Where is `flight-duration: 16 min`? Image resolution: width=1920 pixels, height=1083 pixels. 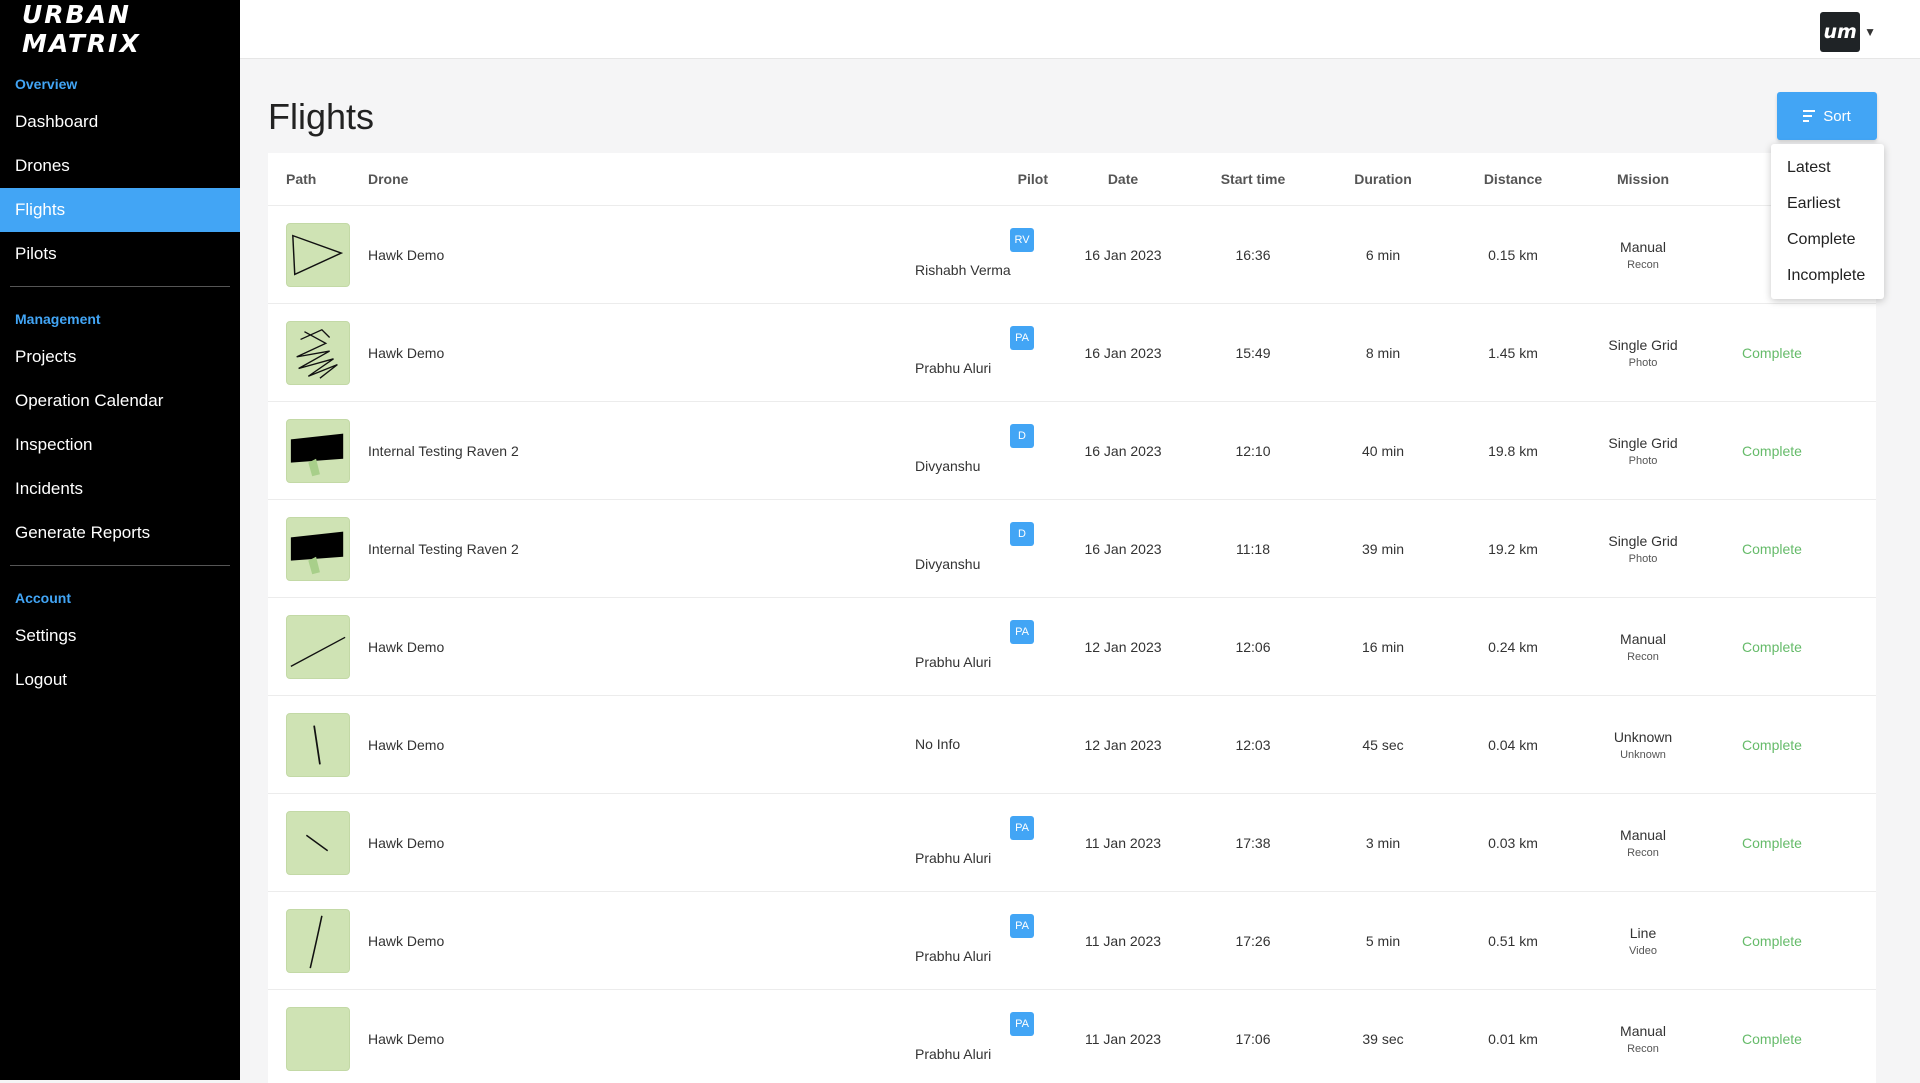 flight-duration: 16 min is located at coordinates (1383, 646).